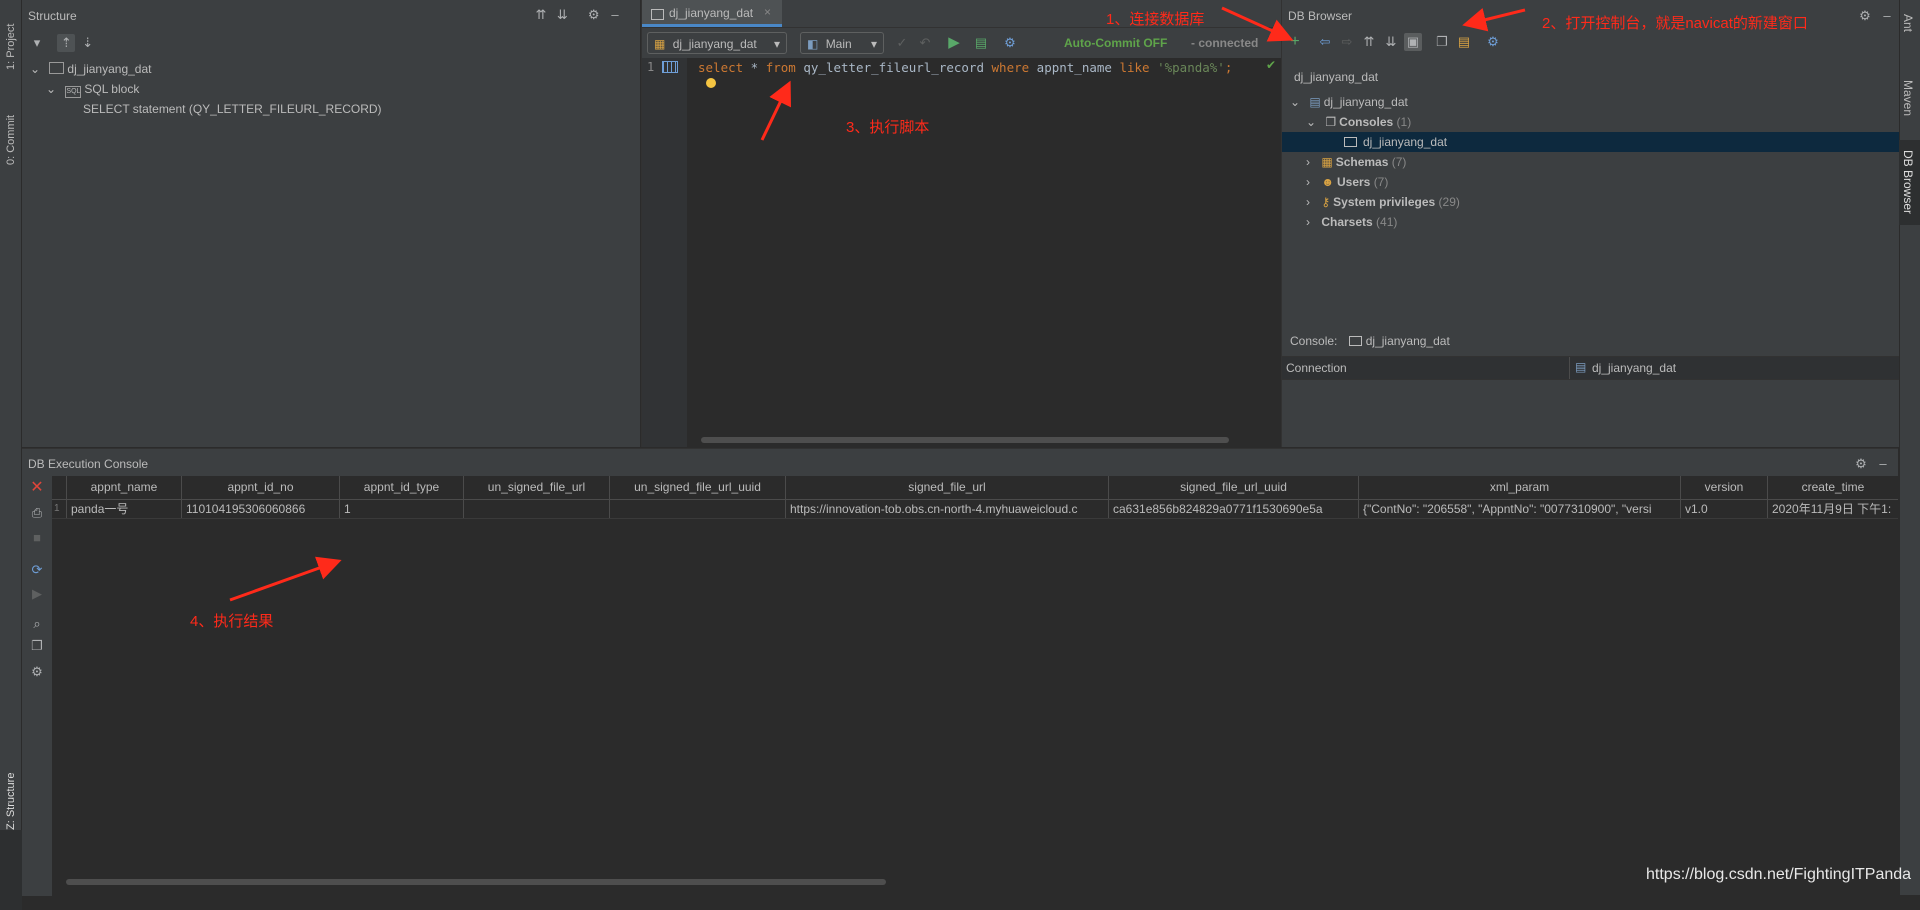  What do you see at coordinates (232, 621) in the screenshot?
I see `annotation-4: 4、执行结果` at bounding box center [232, 621].